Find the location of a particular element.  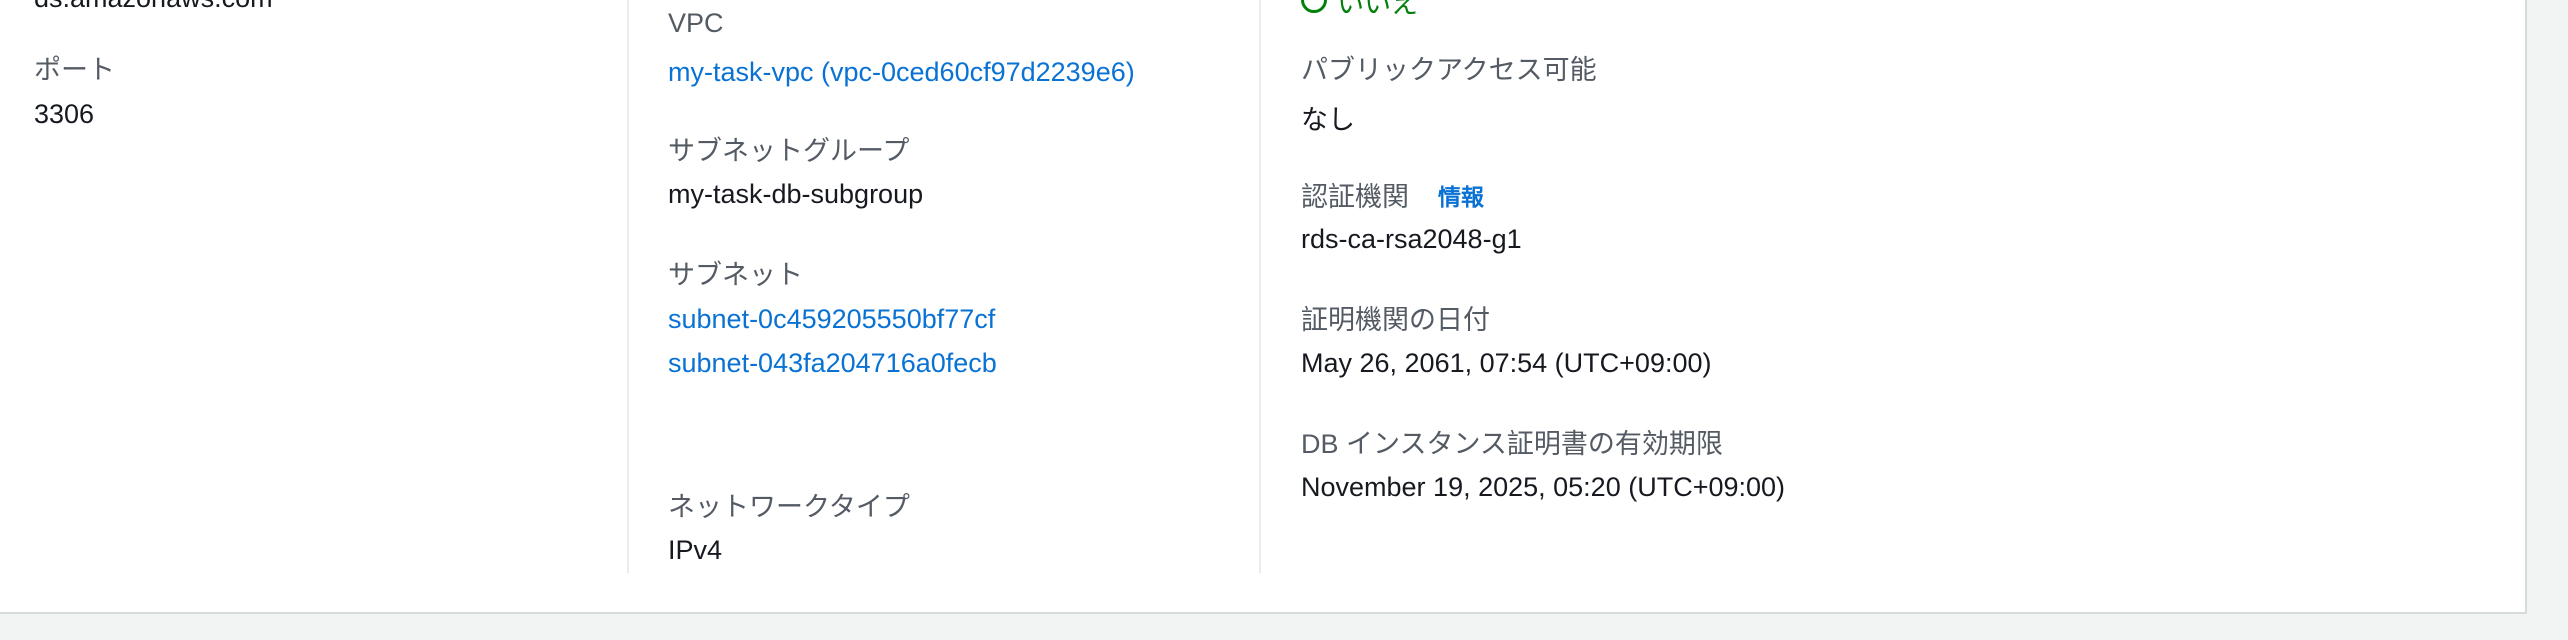

certificate-expiry-value: November 19, 2025, 05:20 (UTC+09:00) is located at coordinates (1543, 487).